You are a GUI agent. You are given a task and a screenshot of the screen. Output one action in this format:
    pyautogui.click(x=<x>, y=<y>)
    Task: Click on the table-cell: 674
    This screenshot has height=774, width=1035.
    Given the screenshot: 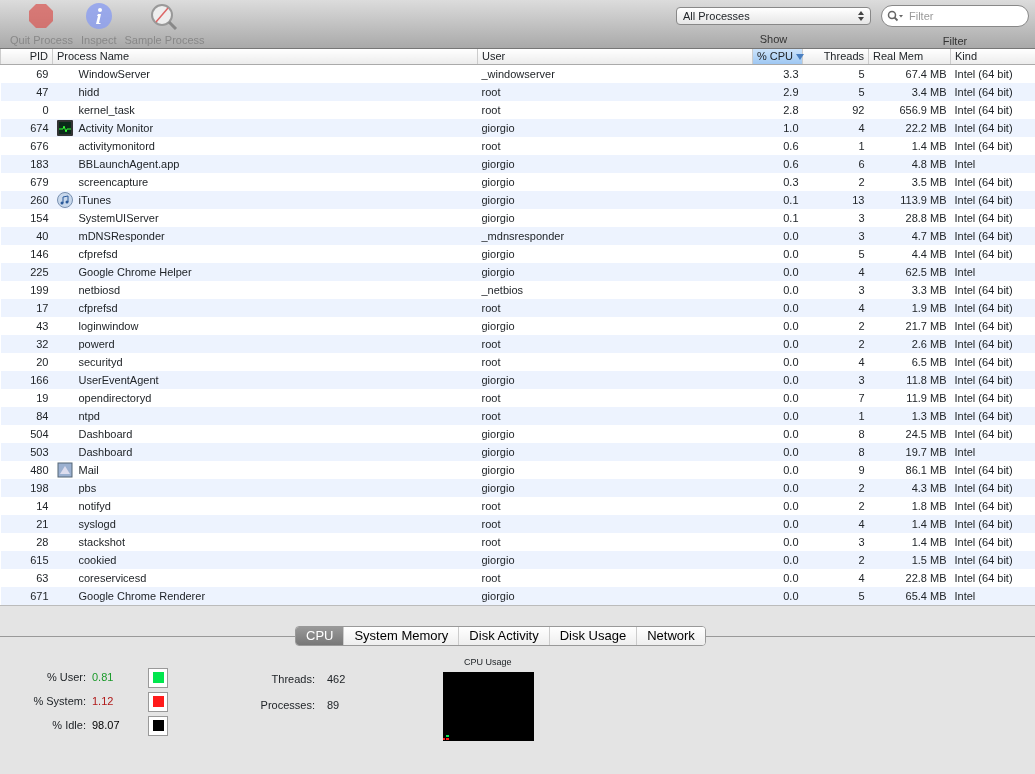 What is the action you would take?
    pyautogui.click(x=26, y=127)
    